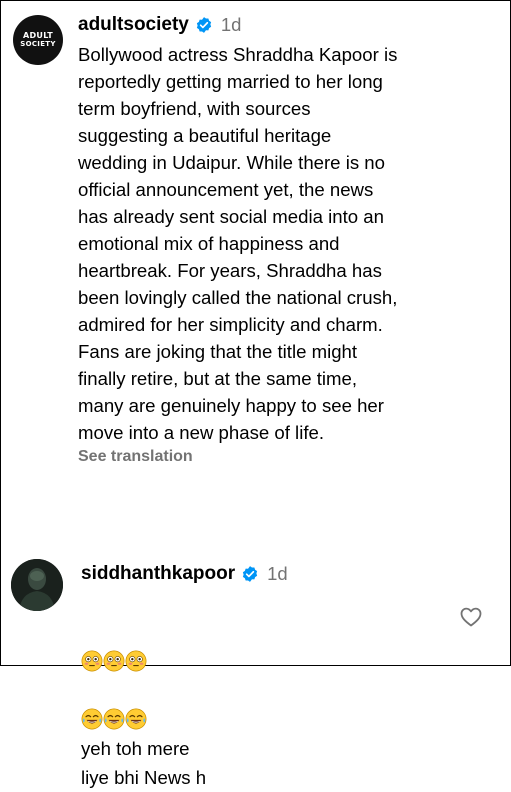  I want to click on heart-outline-icon, so click(471, 617).